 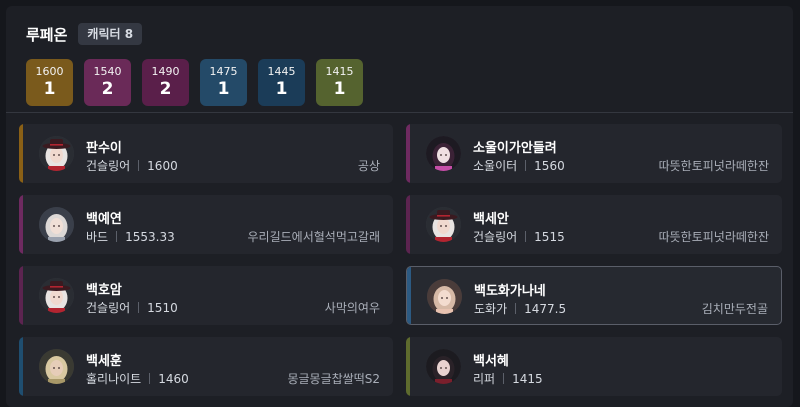 I want to click on character-meta: 도화가 1477.5, so click(x=520, y=308).